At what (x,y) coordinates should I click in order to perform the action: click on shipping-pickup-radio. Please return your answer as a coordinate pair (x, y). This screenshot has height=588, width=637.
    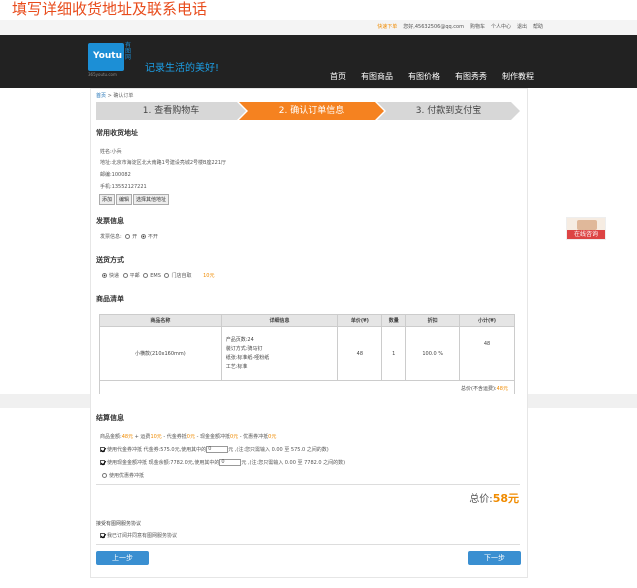
    Looking at the image, I should click on (167, 275).